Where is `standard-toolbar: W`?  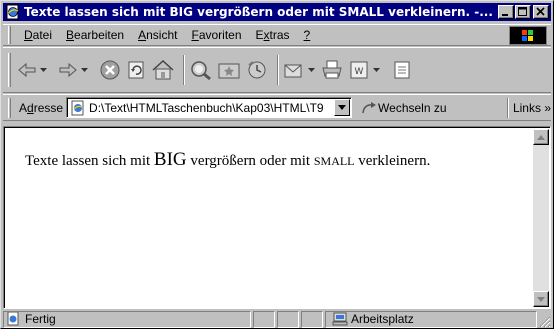 standard-toolbar: W is located at coordinates (277, 70).